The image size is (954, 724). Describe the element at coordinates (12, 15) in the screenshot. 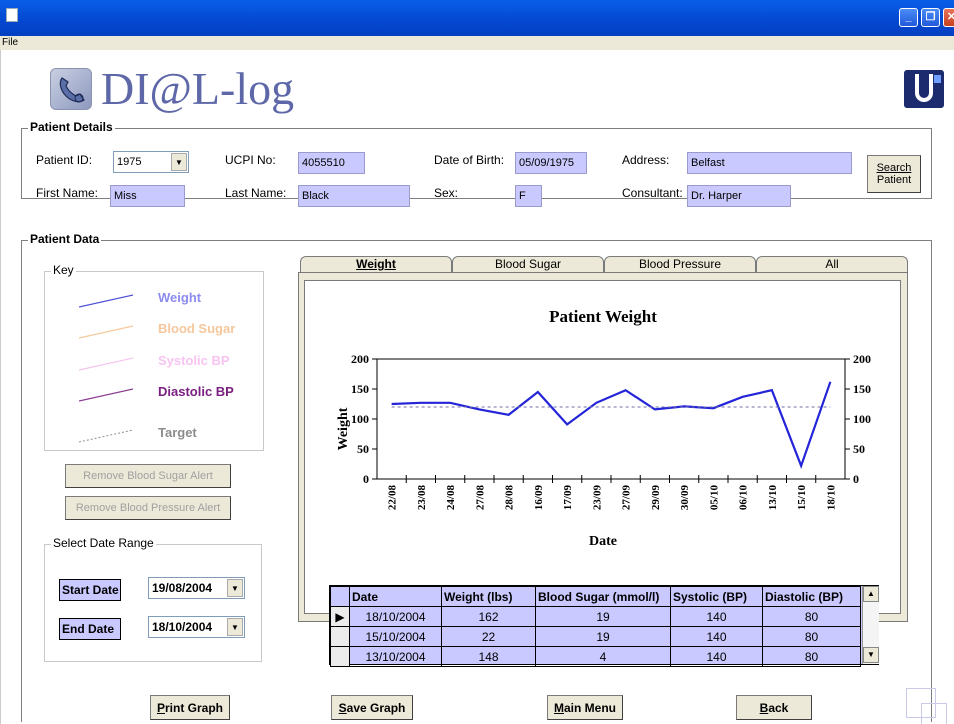

I see `app-window-icon` at that location.